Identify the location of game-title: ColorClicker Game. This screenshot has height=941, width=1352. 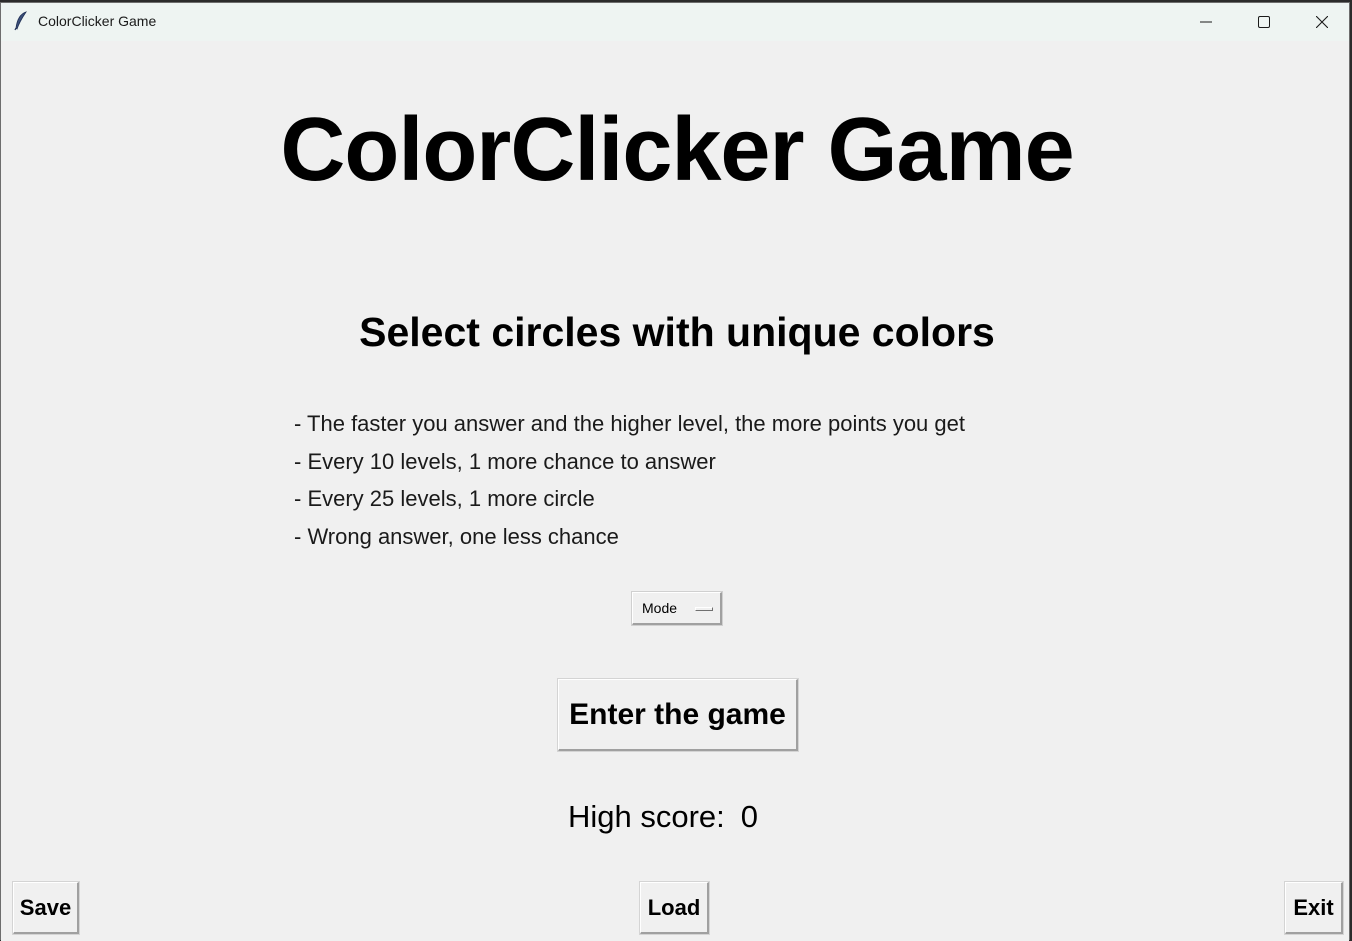
(677, 150).